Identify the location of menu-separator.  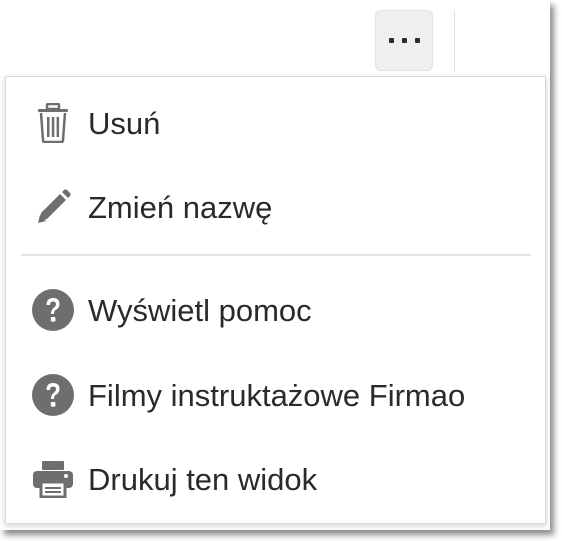
(276, 255).